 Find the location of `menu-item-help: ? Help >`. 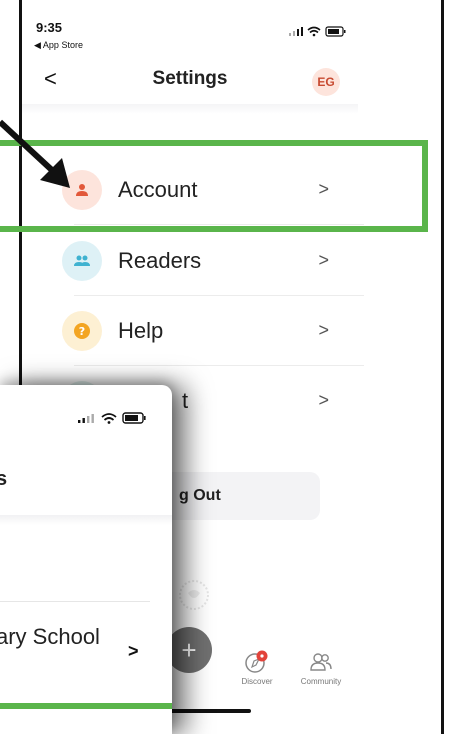

menu-item-help: ? Help > is located at coordinates (203, 331).